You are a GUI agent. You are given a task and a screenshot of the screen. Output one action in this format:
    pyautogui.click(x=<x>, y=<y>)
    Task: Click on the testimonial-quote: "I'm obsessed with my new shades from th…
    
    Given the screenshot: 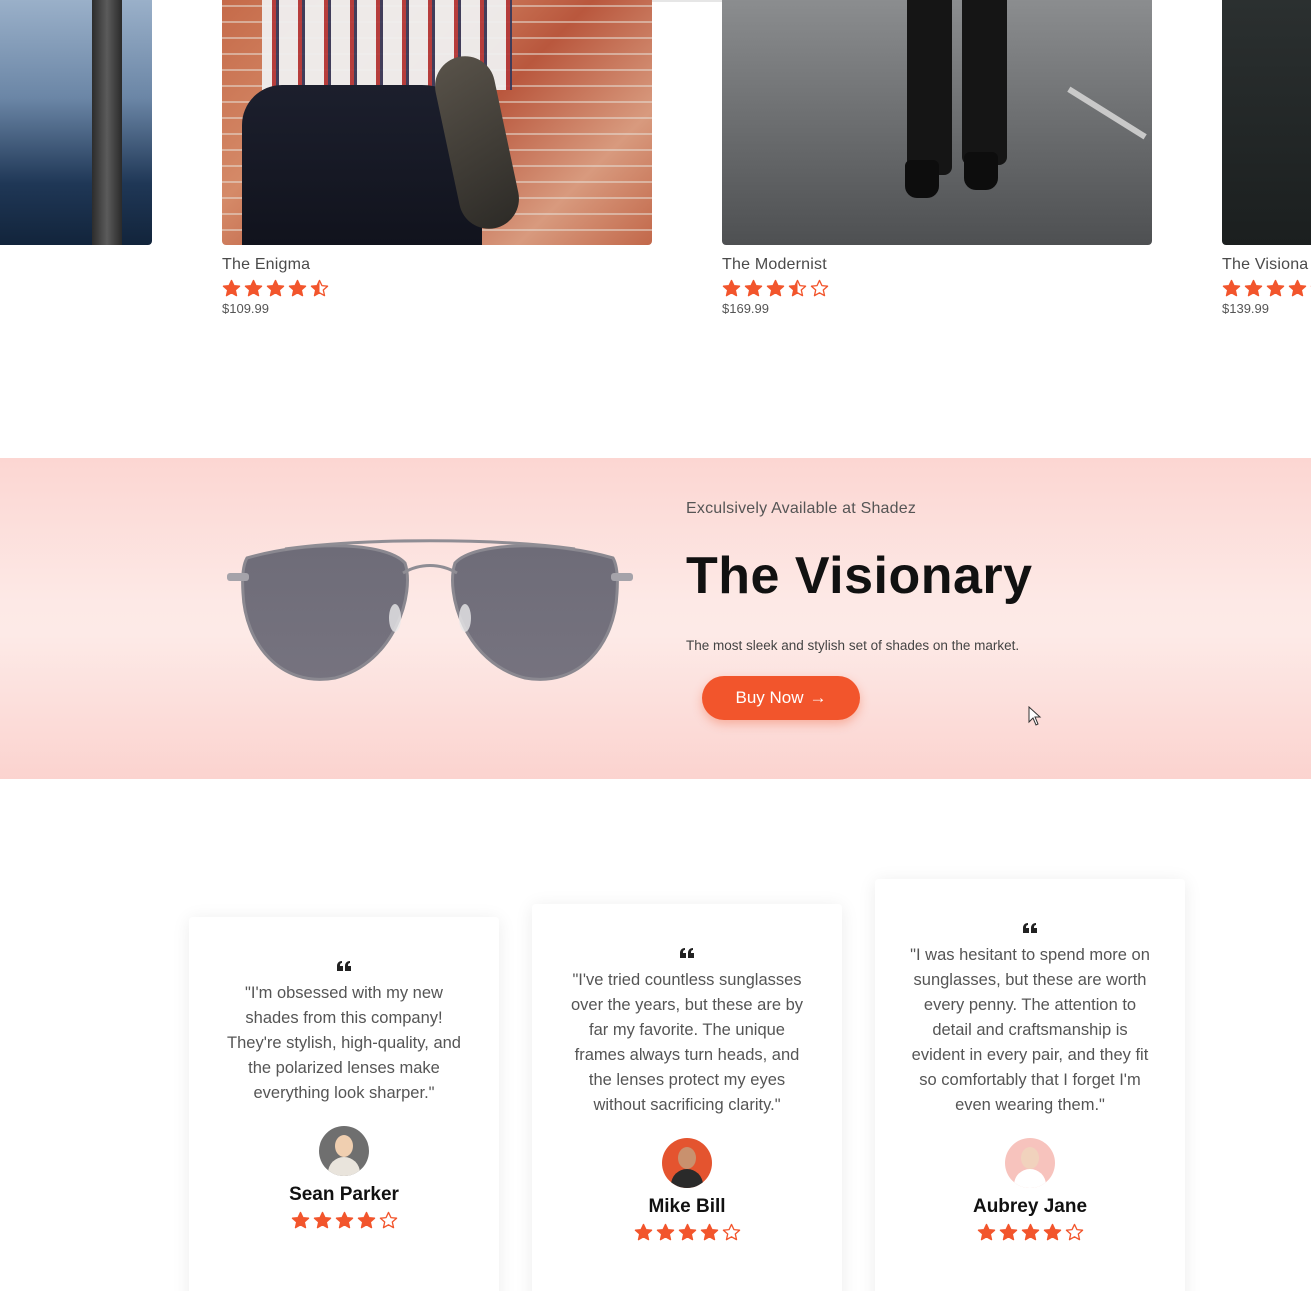 What is the action you would take?
    pyautogui.click(x=344, y=1043)
    